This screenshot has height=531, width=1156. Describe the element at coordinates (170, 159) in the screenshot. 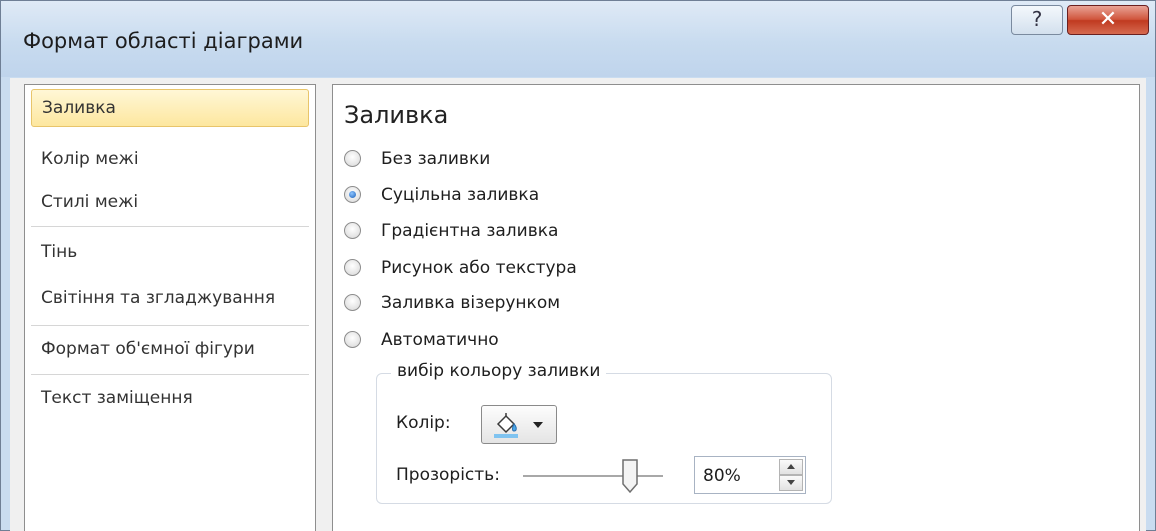

I see `sidebar-item-border-color: Колір межі` at that location.